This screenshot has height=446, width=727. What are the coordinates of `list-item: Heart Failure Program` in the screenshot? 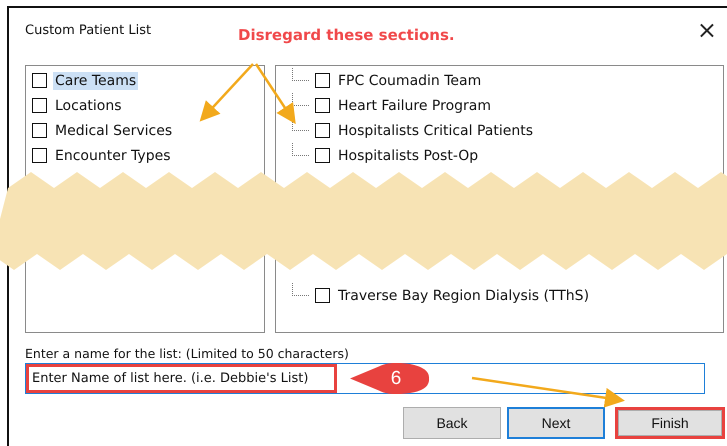 It's located at (414, 105).